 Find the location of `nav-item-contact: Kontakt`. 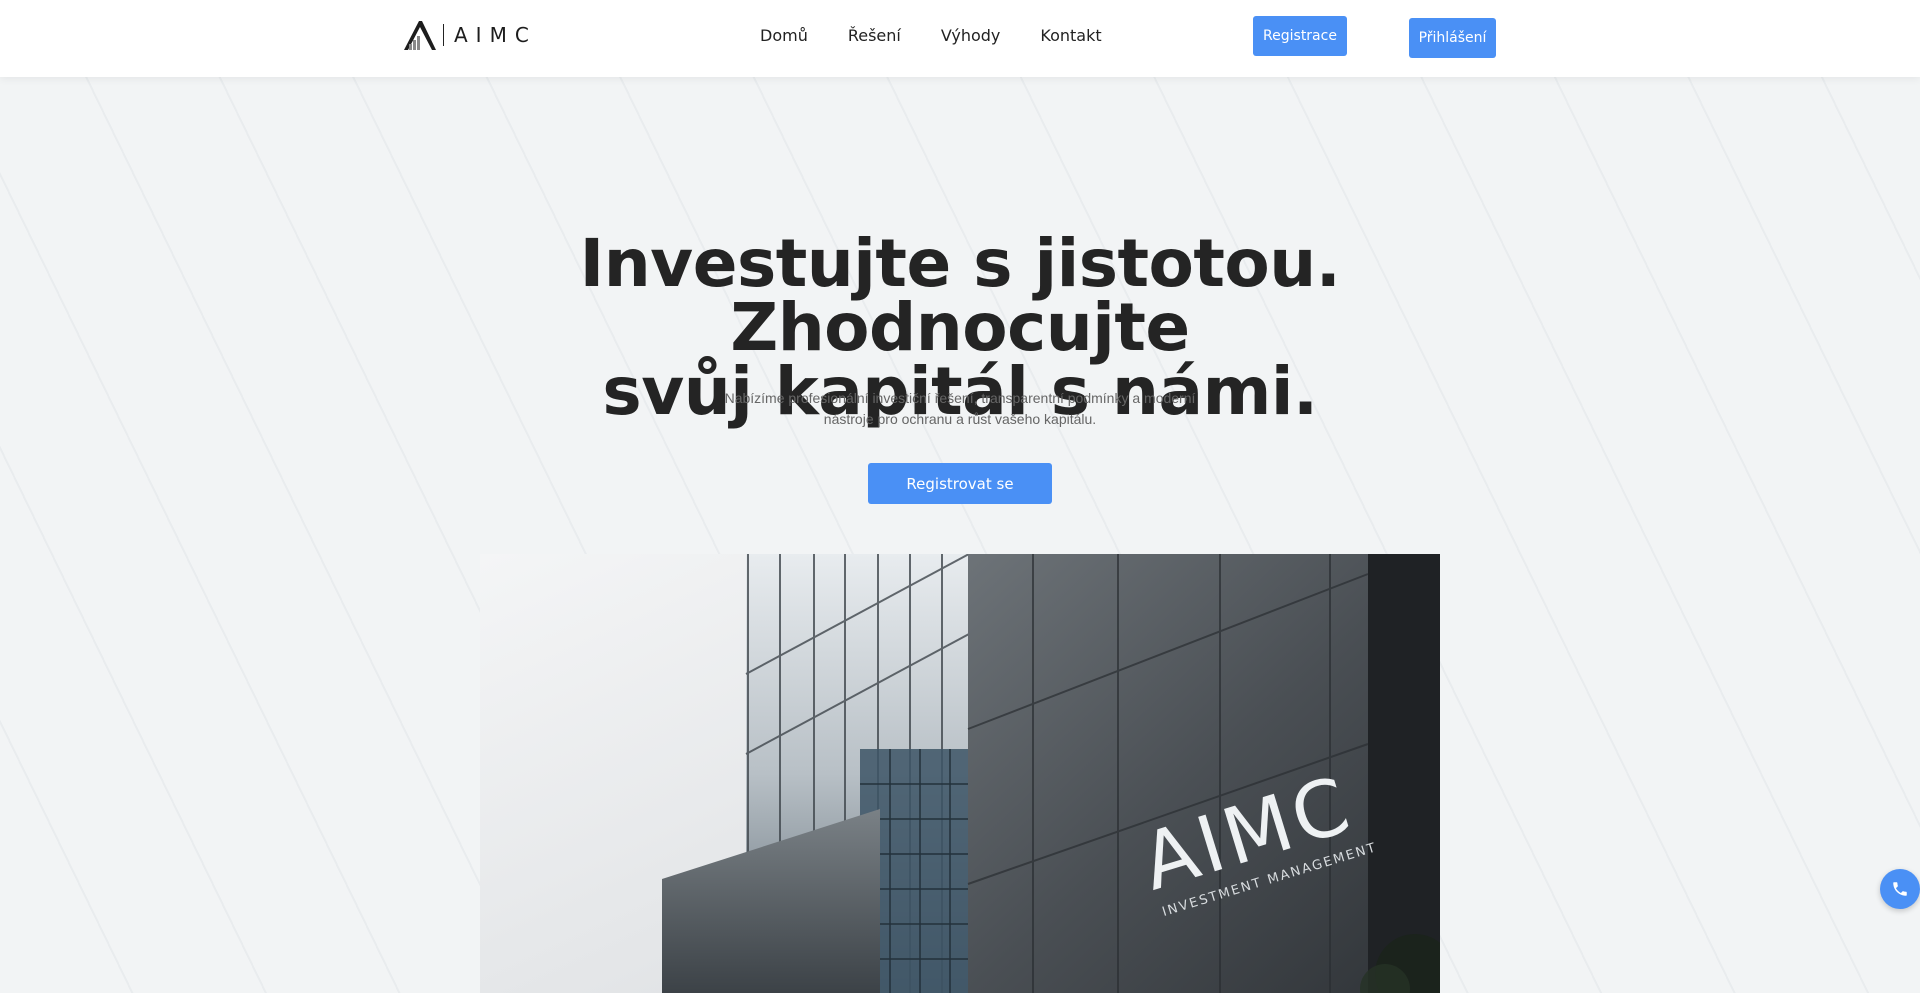

nav-item-contact: Kontakt is located at coordinates (1070, 35).